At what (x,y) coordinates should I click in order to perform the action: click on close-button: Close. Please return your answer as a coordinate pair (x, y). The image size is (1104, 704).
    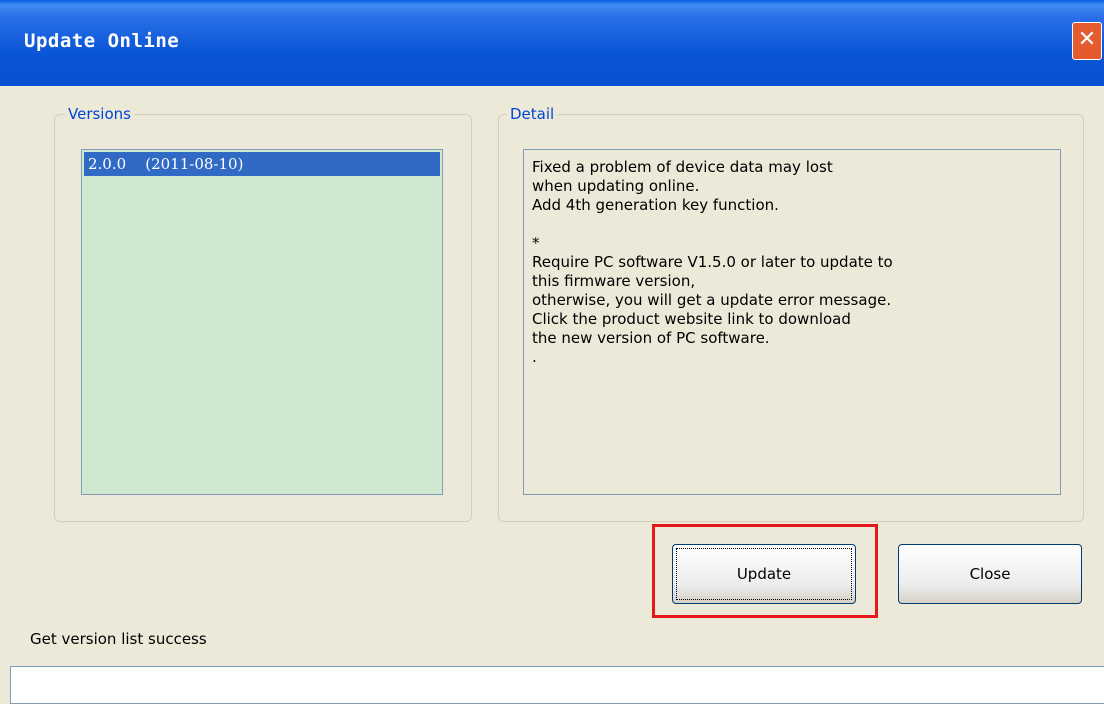
    Looking at the image, I should click on (990, 574).